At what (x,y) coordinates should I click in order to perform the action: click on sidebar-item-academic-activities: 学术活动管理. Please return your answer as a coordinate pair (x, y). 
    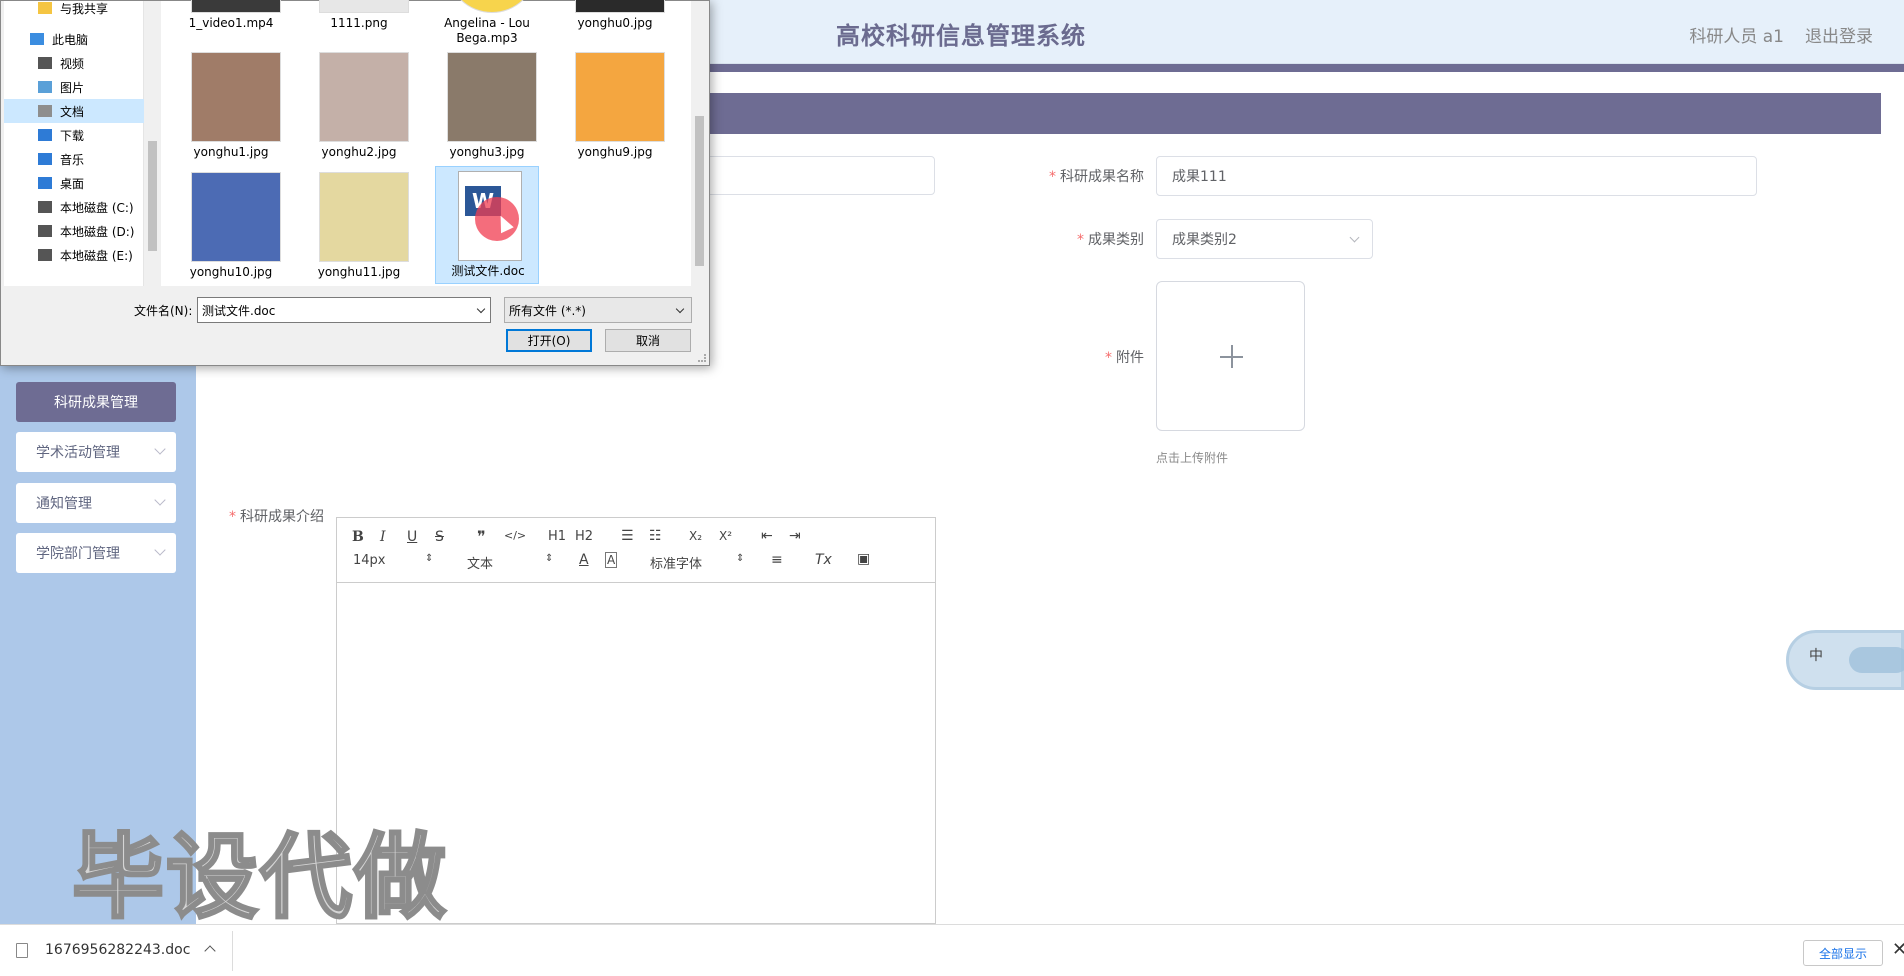
    Looking at the image, I should click on (96, 452).